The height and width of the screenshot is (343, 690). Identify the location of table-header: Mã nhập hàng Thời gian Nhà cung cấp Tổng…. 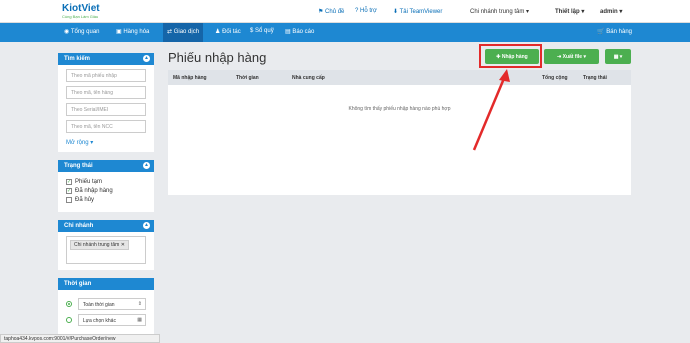
(399, 77).